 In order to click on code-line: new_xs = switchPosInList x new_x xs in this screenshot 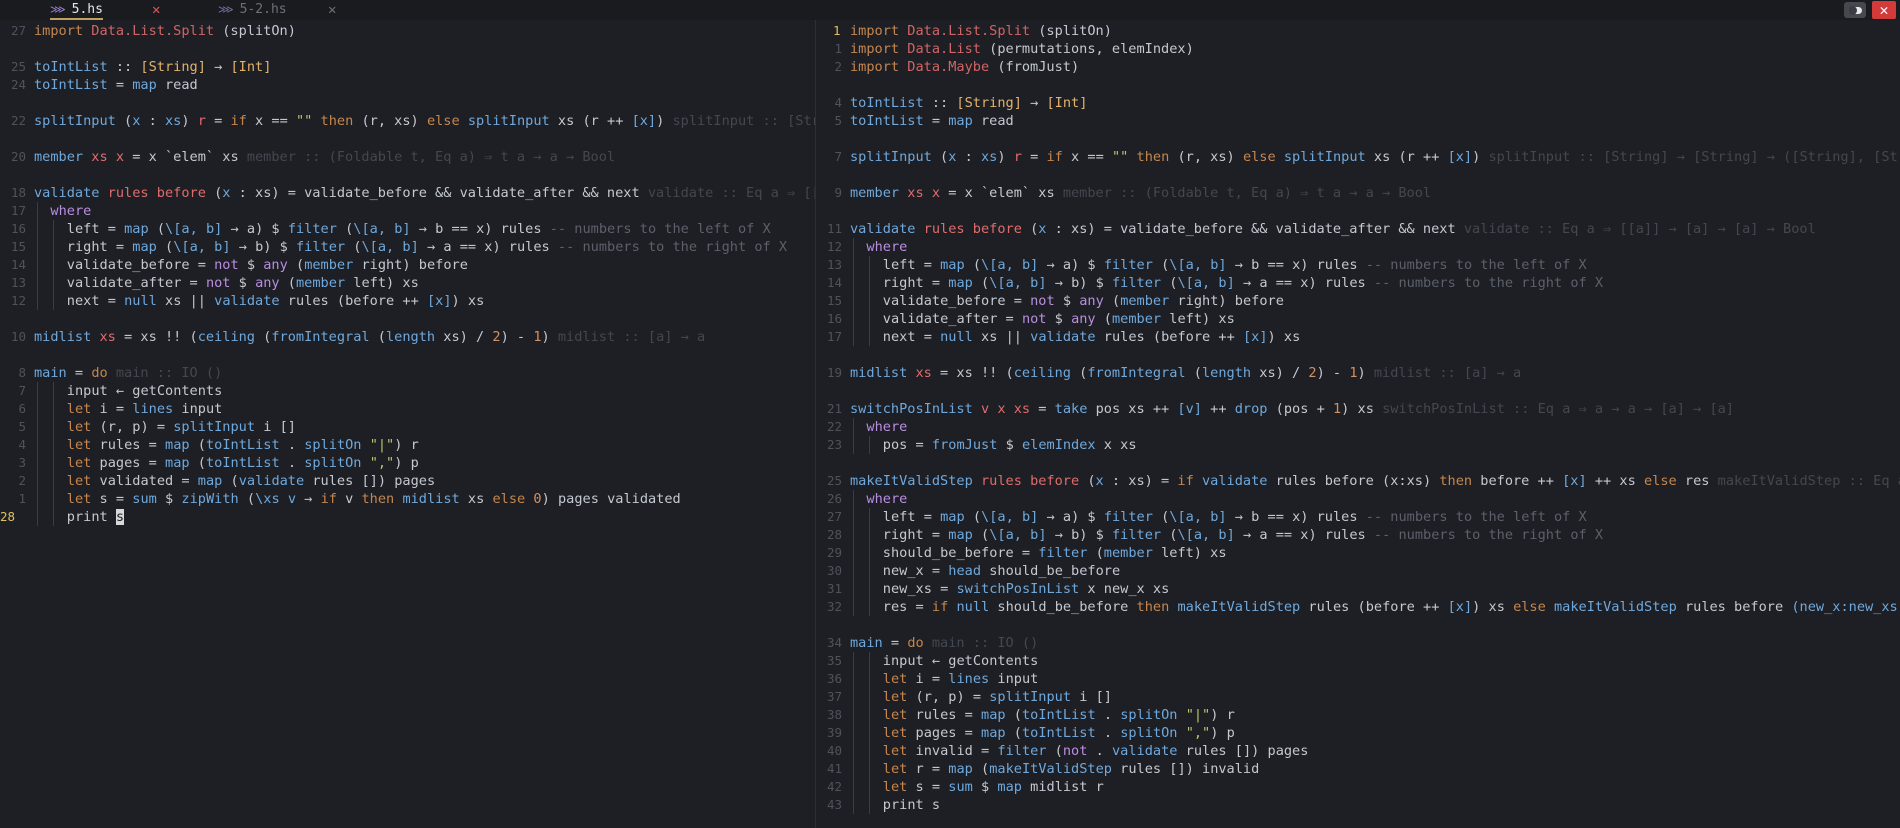, I will do `click(1026, 589)`.